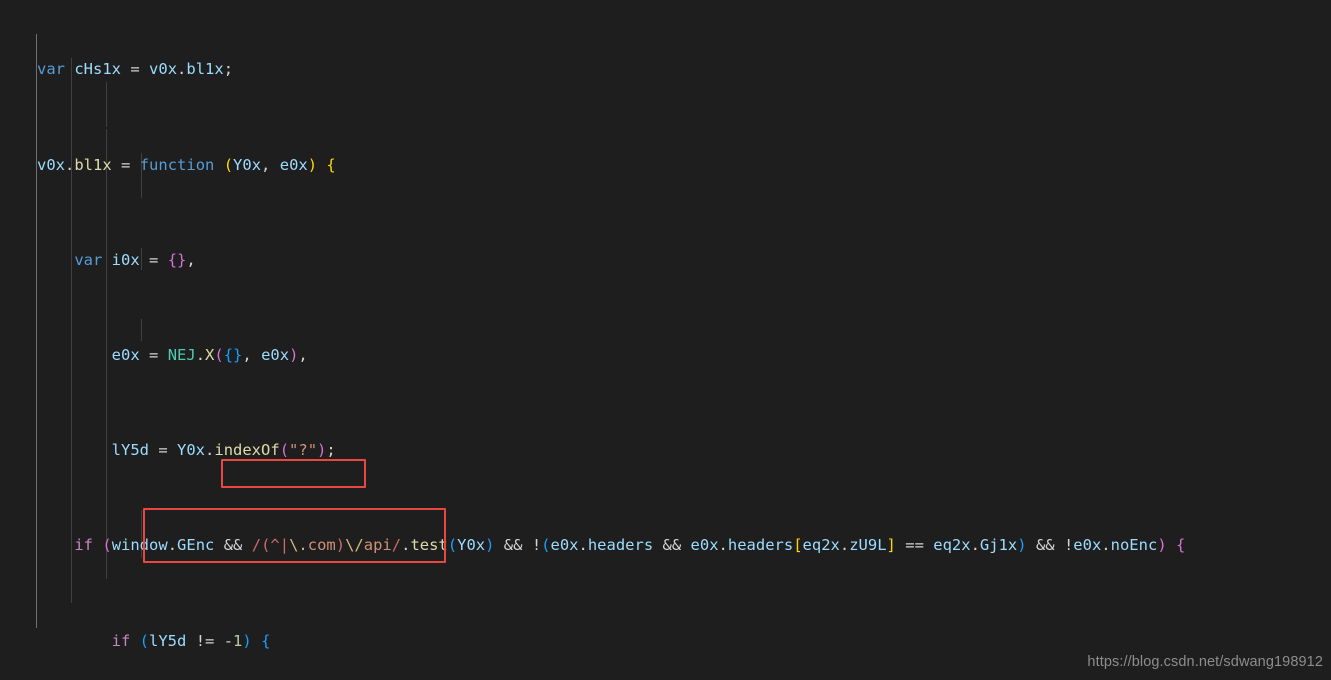 The width and height of the screenshot is (1331, 680). What do you see at coordinates (665, 356) in the screenshot?
I see `code-line: e0x = NEJ.X({}, e0x),` at bounding box center [665, 356].